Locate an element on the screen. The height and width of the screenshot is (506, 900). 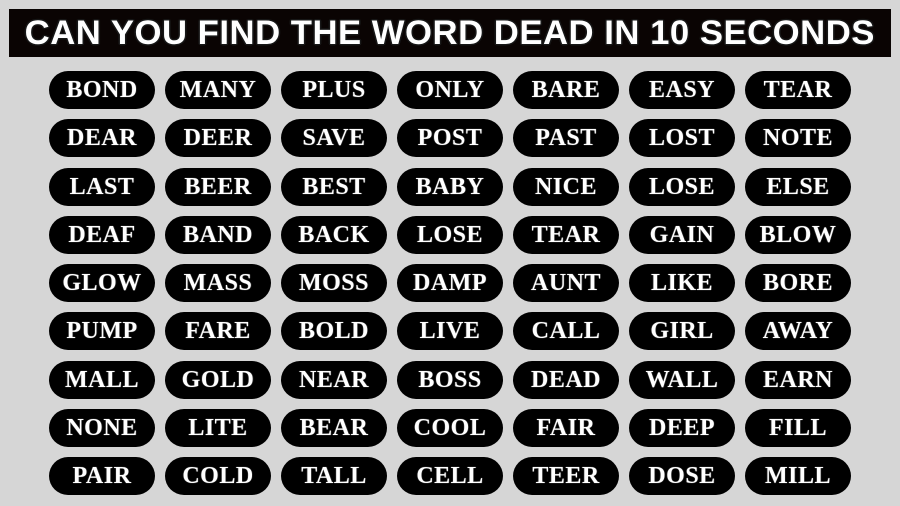
word-pill: AUNT is located at coordinates (566, 283).